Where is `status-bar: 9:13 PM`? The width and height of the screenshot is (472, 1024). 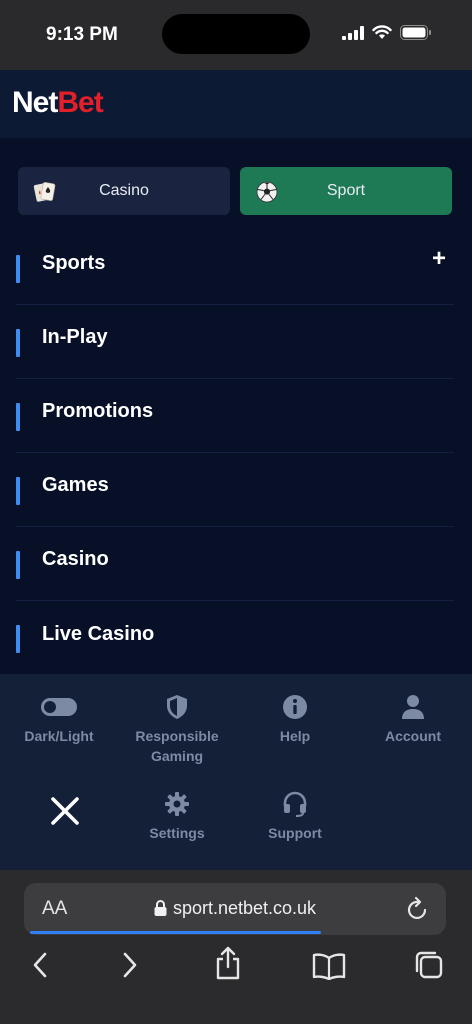
status-bar: 9:13 PM is located at coordinates (236, 35).